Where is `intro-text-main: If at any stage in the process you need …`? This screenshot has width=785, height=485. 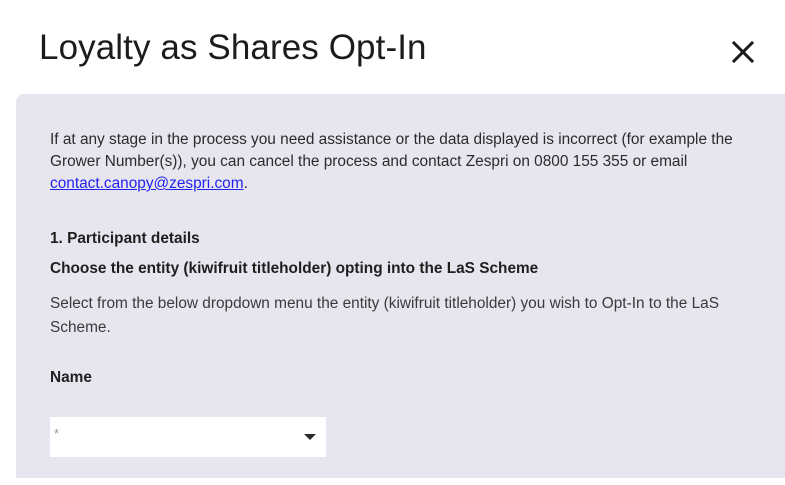 intro-text-main: If at any stage in the process you need … is located at coordinates (391, 150).